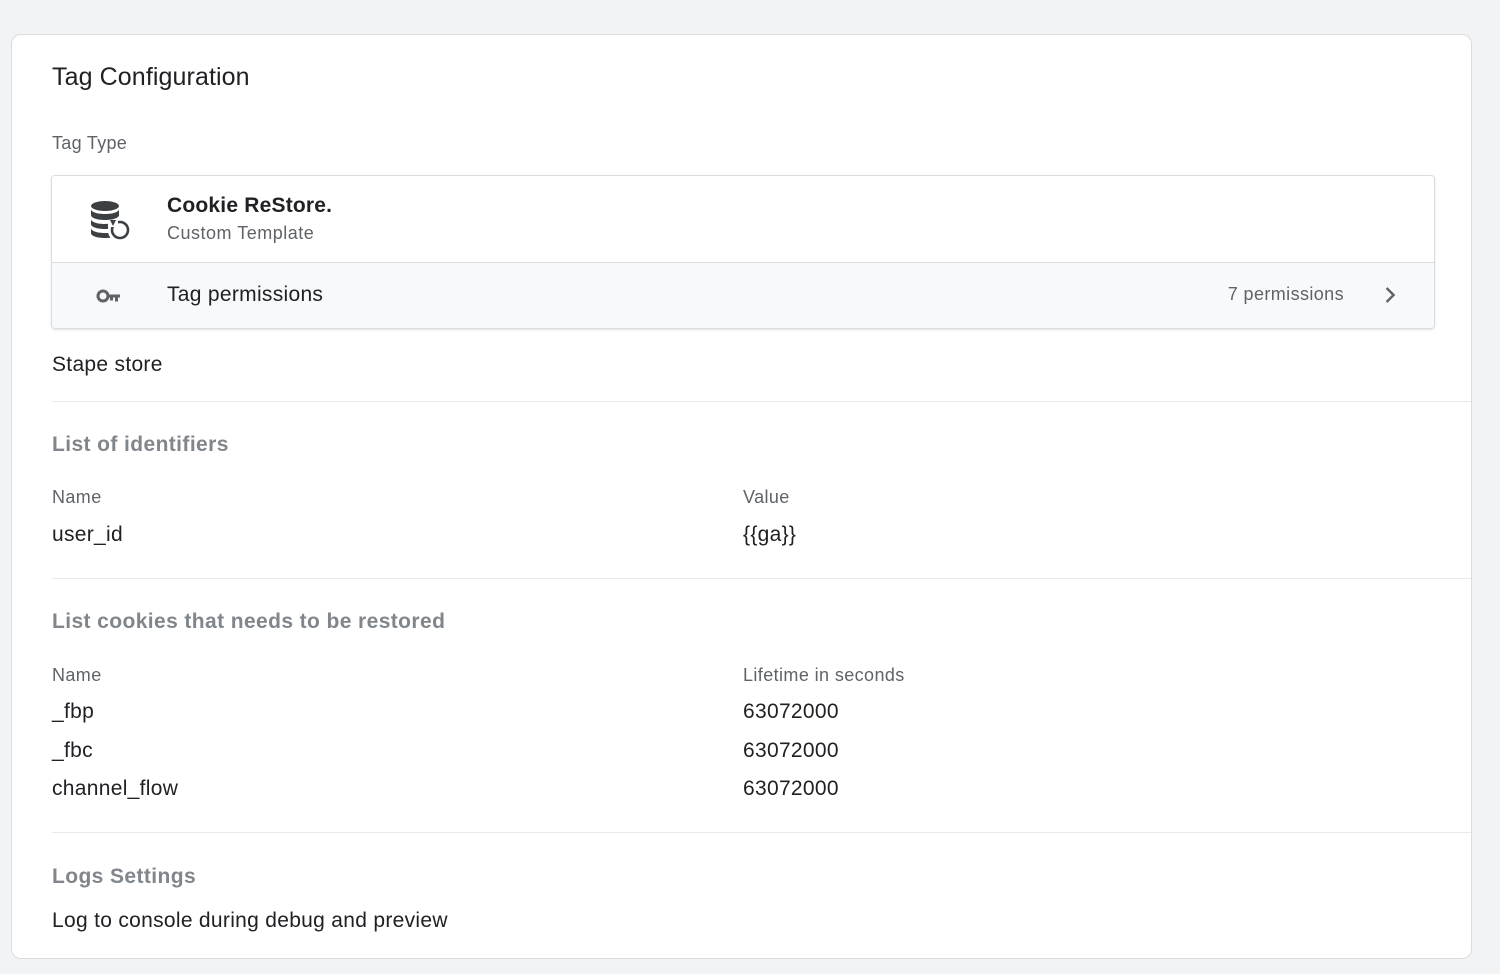  What do you see at coordinates (73, 711) in the screenshot?
I see `cookie-name: _fbp` at bounding box center [73, 711].